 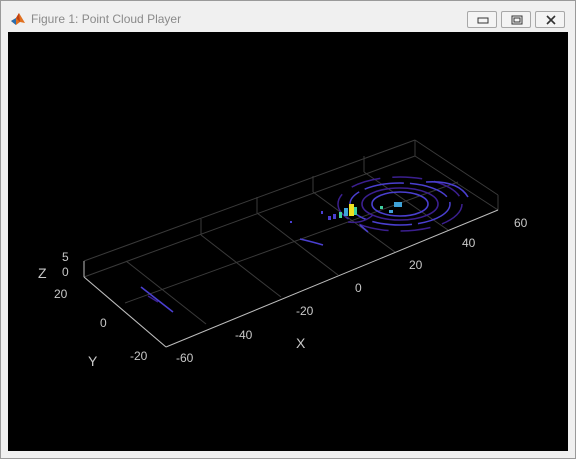 What do you see at coordinates (305, 311) in the screenshot?
I see `x-tick-label: -20` at bounding box center [305, 311].